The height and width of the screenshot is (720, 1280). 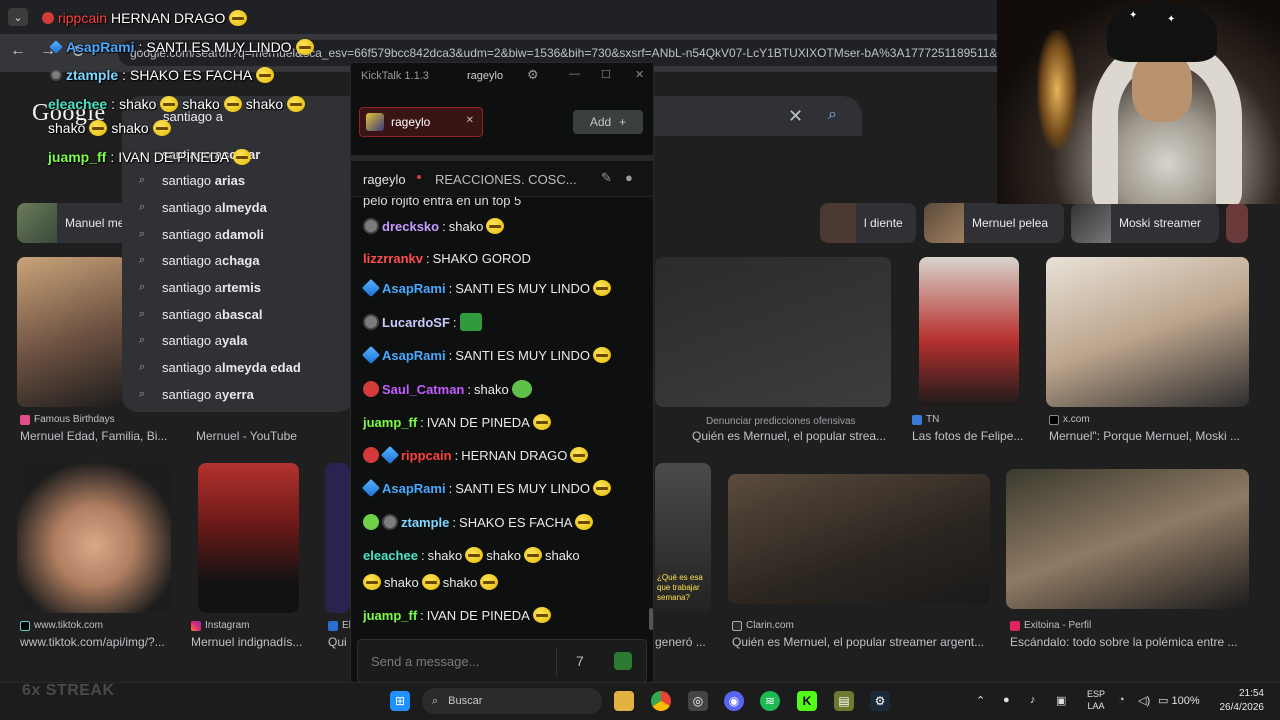 What do you see at coordinates (623, 661) in the screenshot?
I see `kick-emote-icon` at bounding box center [623, 661].